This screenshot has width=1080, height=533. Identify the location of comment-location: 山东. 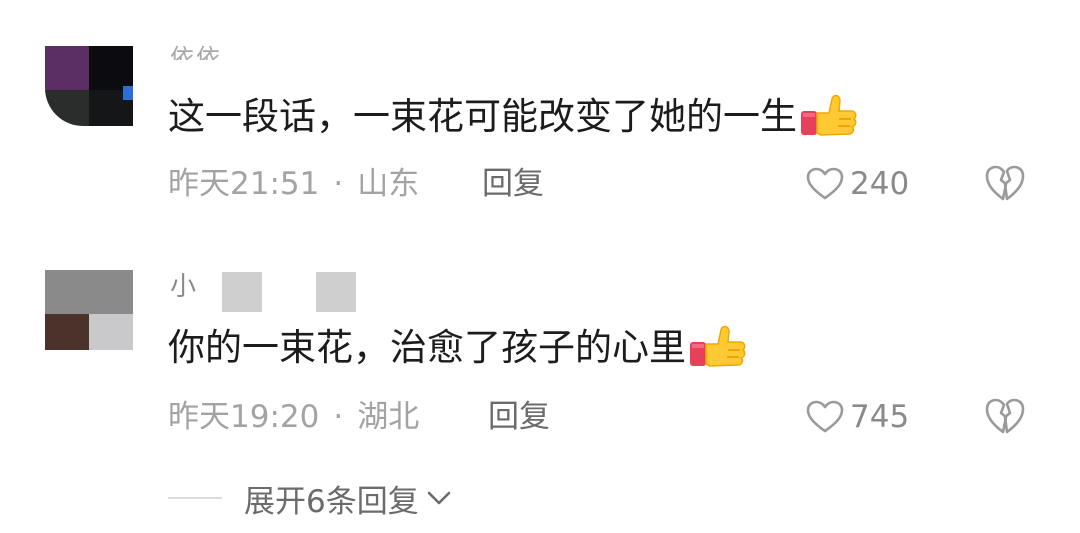
(388, 184).